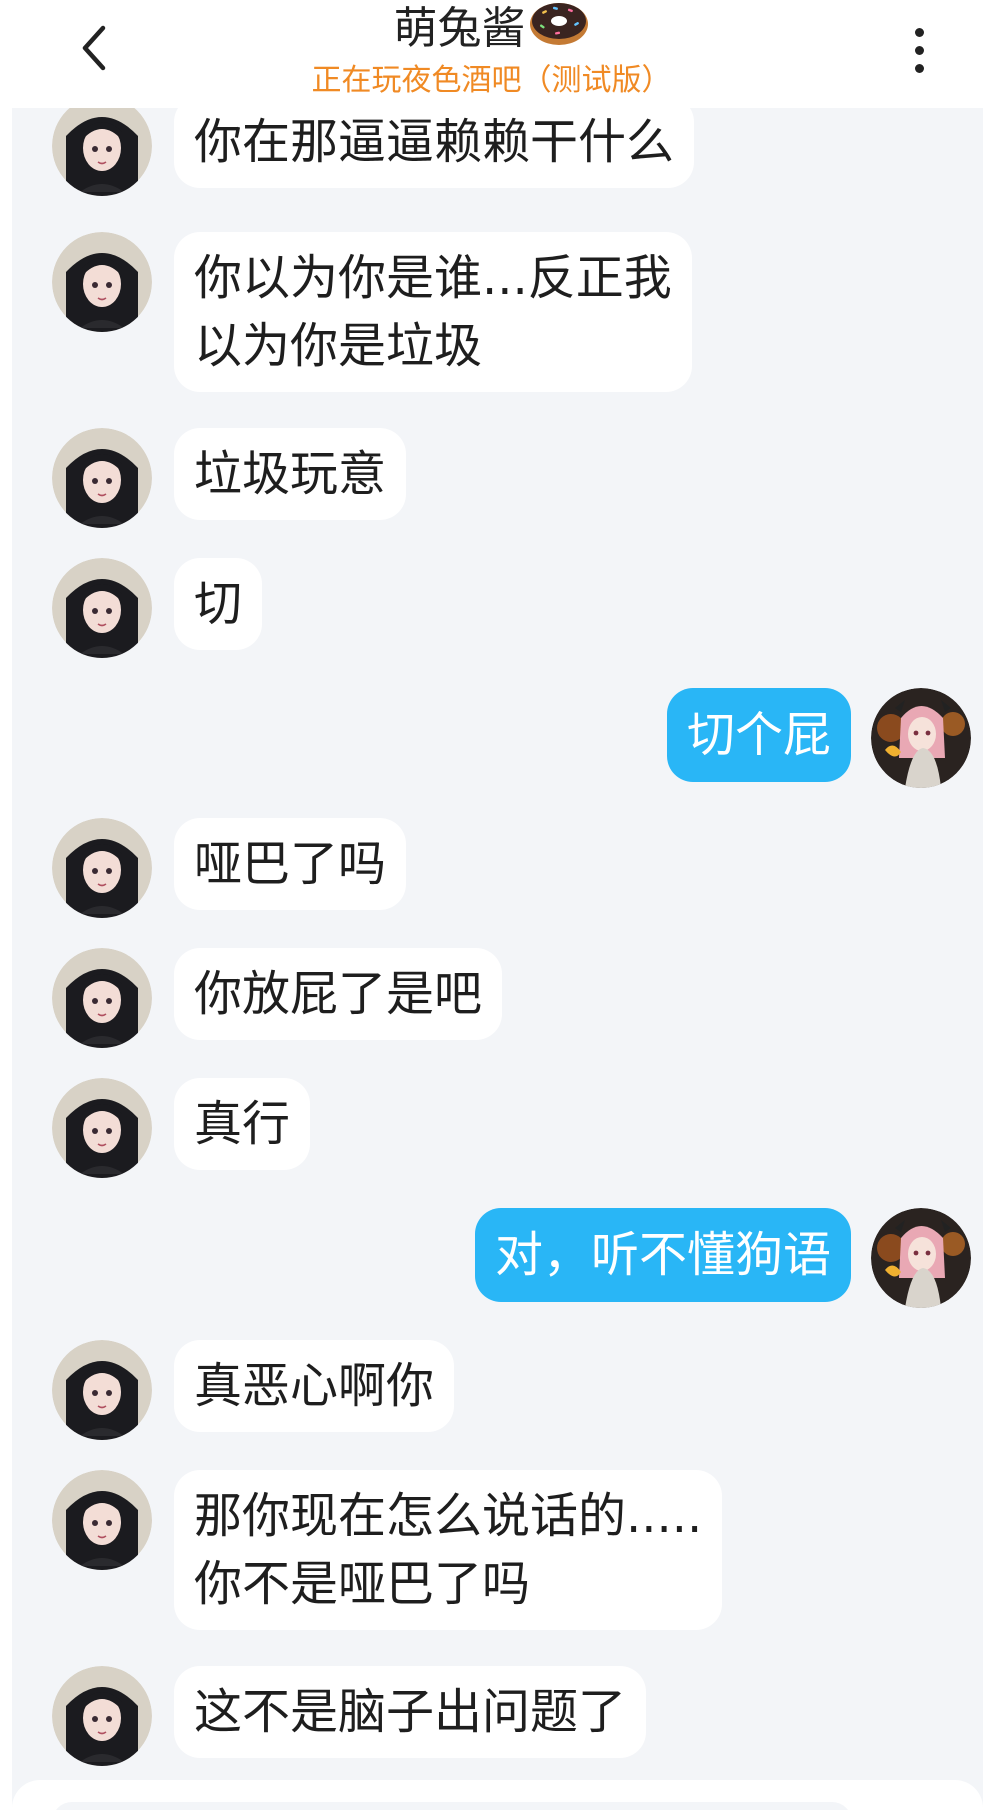 The width and height of the screenshot is (983, 1810). Describe the element at coordinates (242, 1124) in the screenshot. I see `message-bubble: 真行` at that location.